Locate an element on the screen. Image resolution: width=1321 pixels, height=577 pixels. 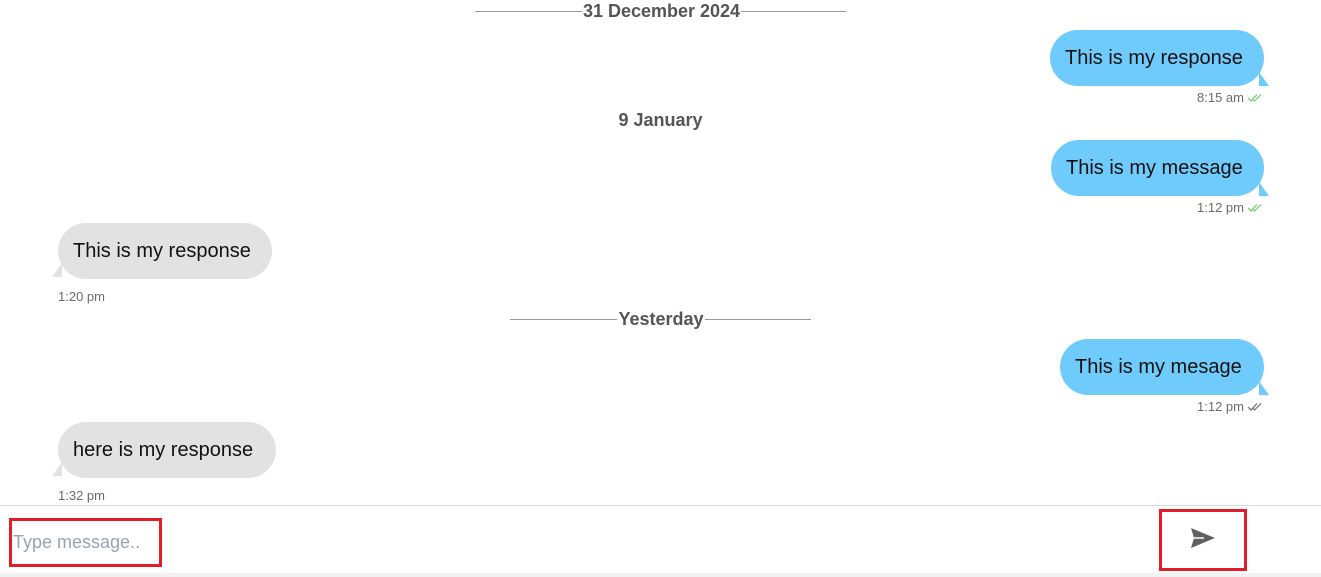
message-text: This is my mesage is located at coordinates (1158, 366).